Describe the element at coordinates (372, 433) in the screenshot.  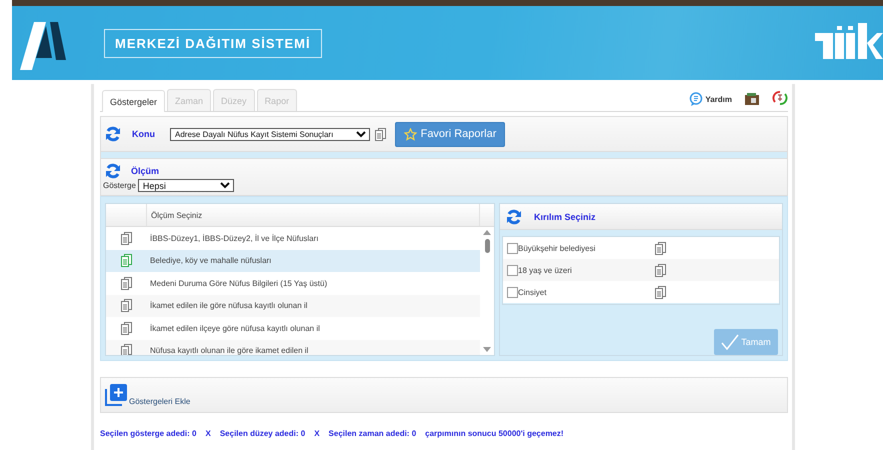
I see `status-text: Seçilen zaman adedi: 0` at that location.